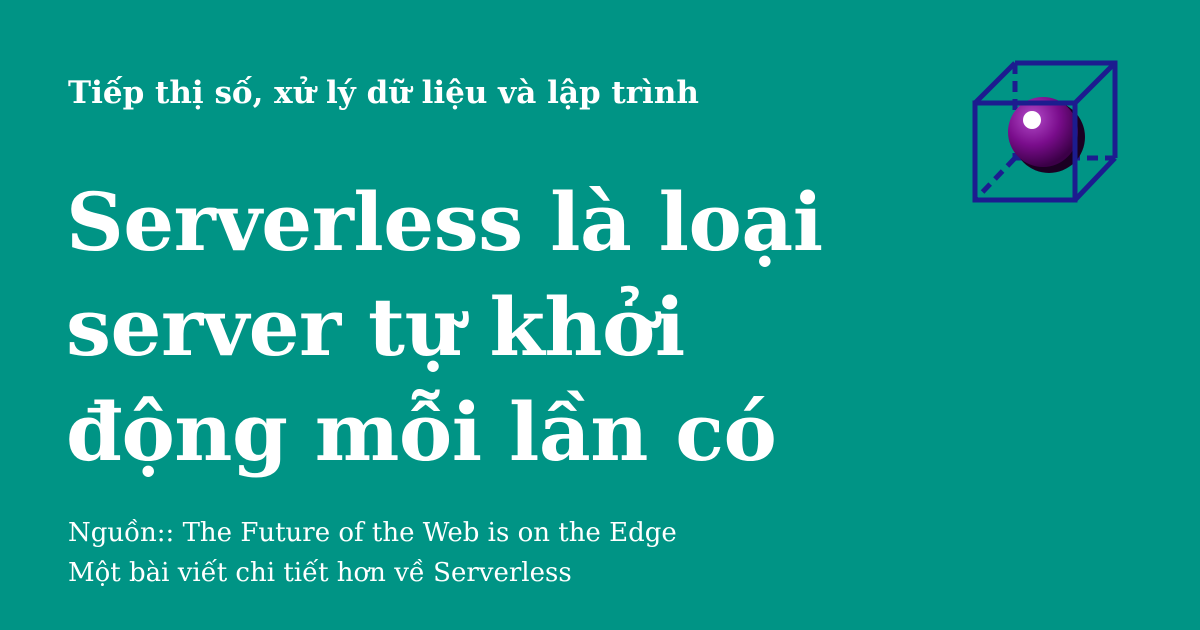 This screenshot has height=630, width=1200. What do you see at coordinates (1095, 179) in the screenshot?
I see `cube-bottom-right-edge` at bounding box center [1095, 179].